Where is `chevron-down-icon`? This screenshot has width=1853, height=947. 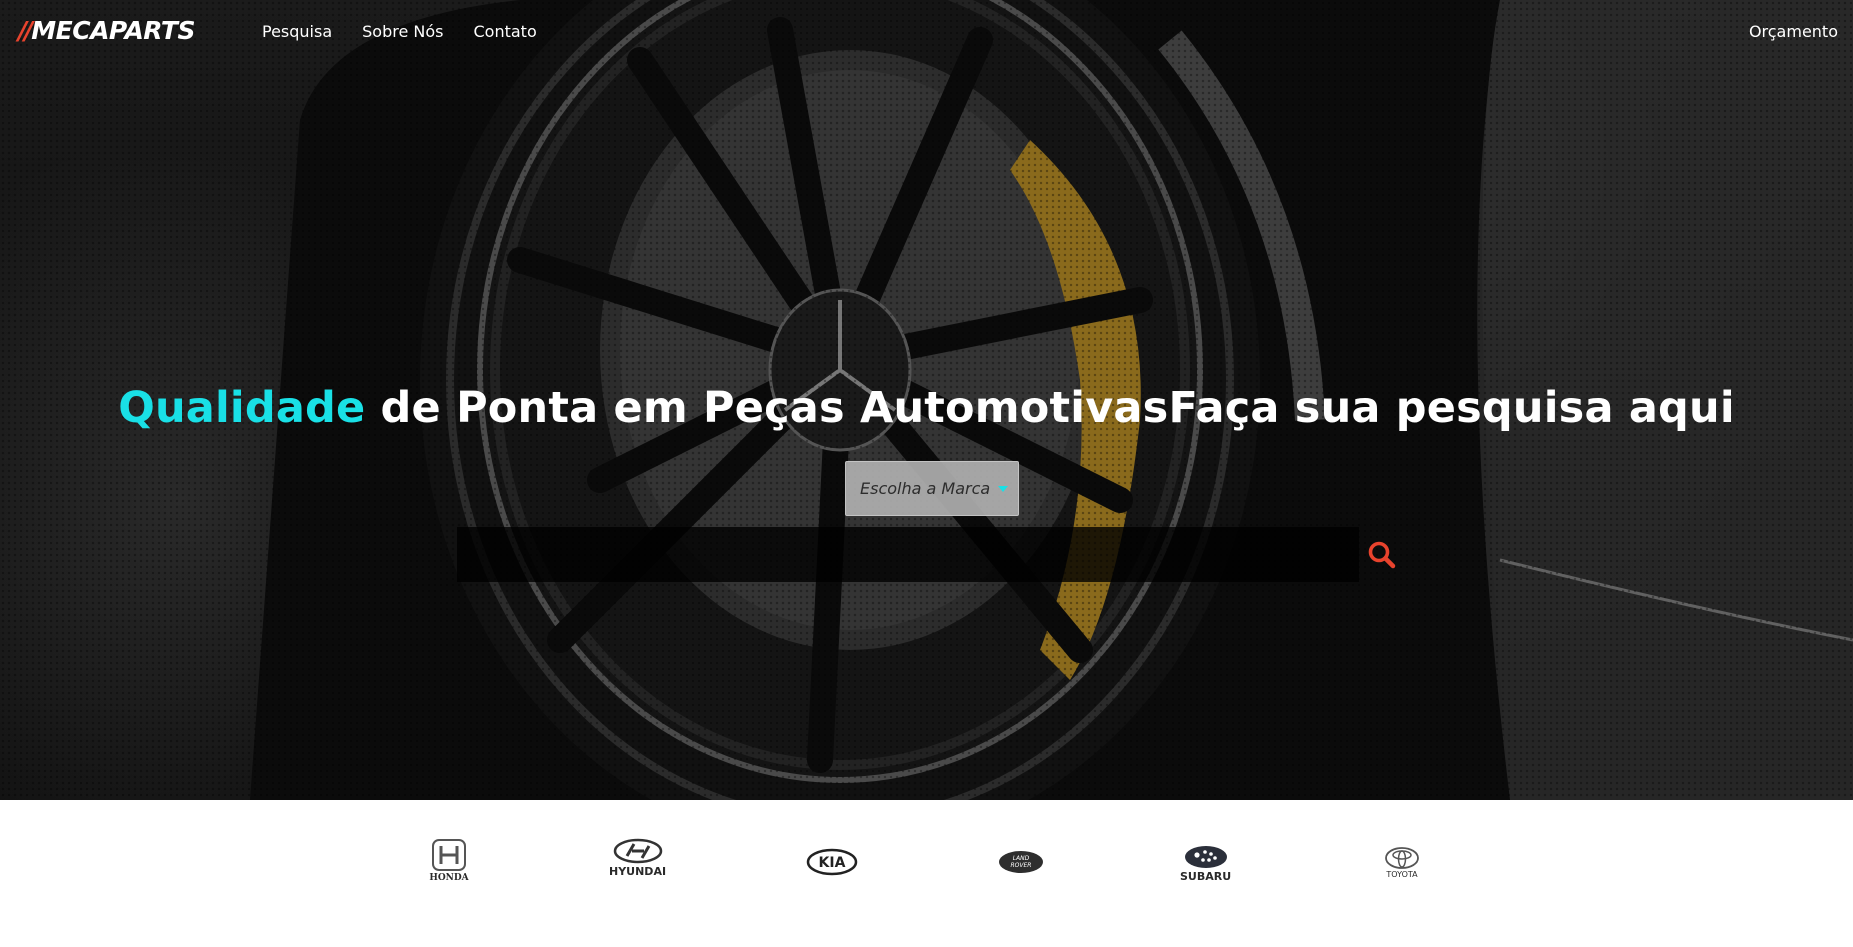 chevron-down-icon is located at coordinates (1003, 488).